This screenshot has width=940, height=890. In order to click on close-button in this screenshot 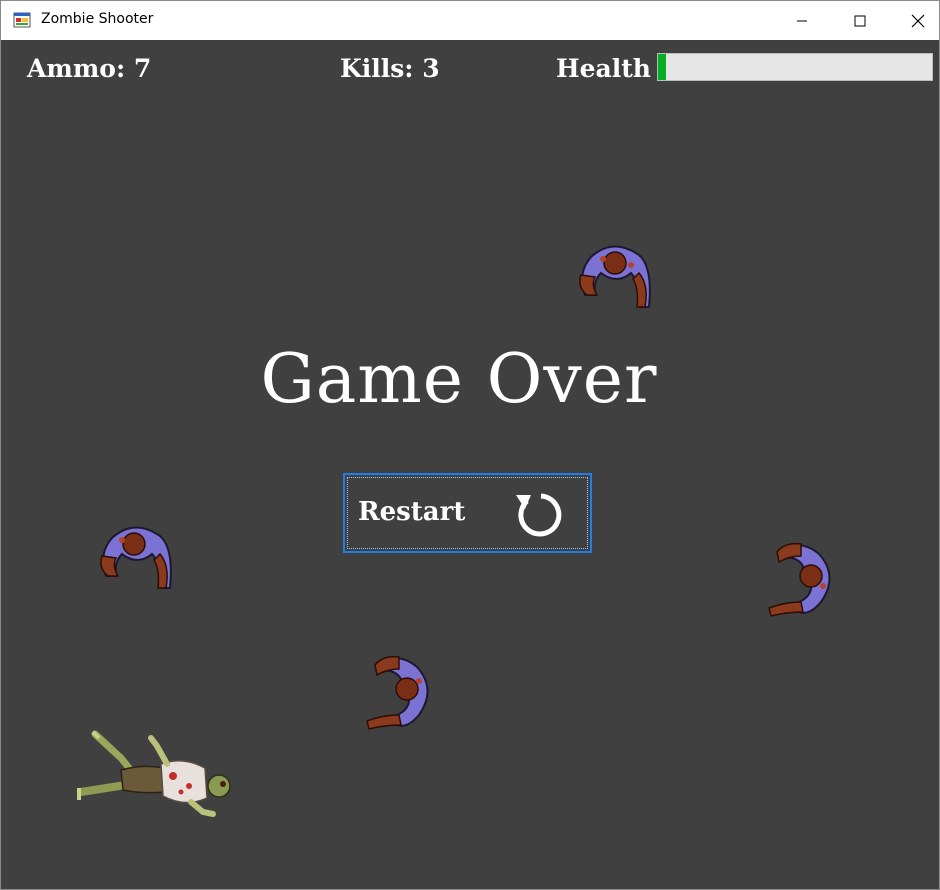, I will do `click(917, 20)`.